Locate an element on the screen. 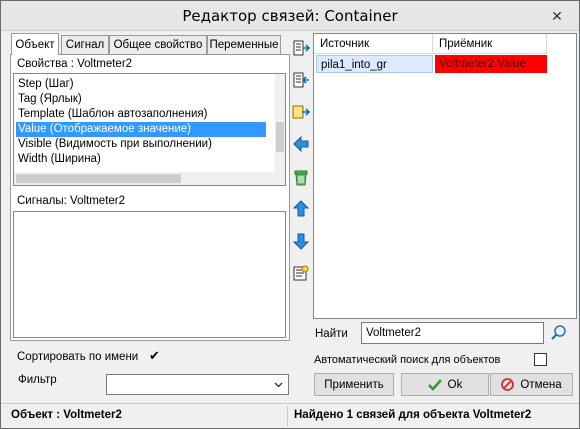 The image size is (580, 429). properties-horizontal-scrollbar is located at coordinates (149, 178).